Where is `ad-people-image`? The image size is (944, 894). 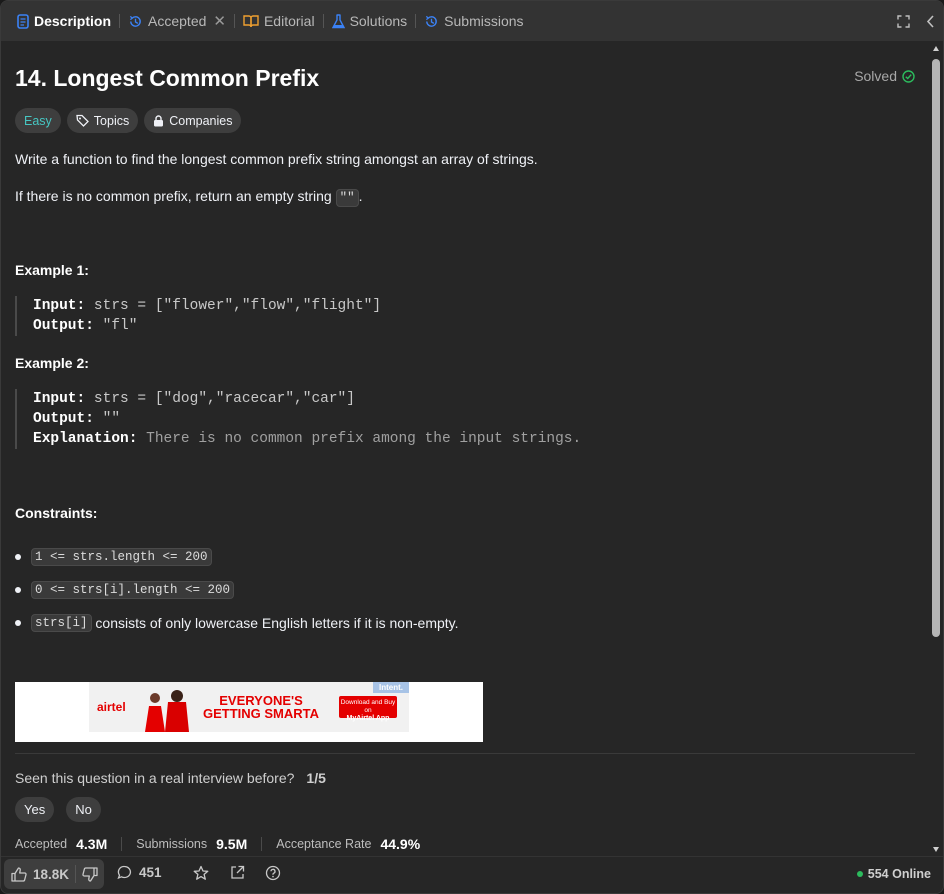 ad-people-image is located at coordinates (167, 711).